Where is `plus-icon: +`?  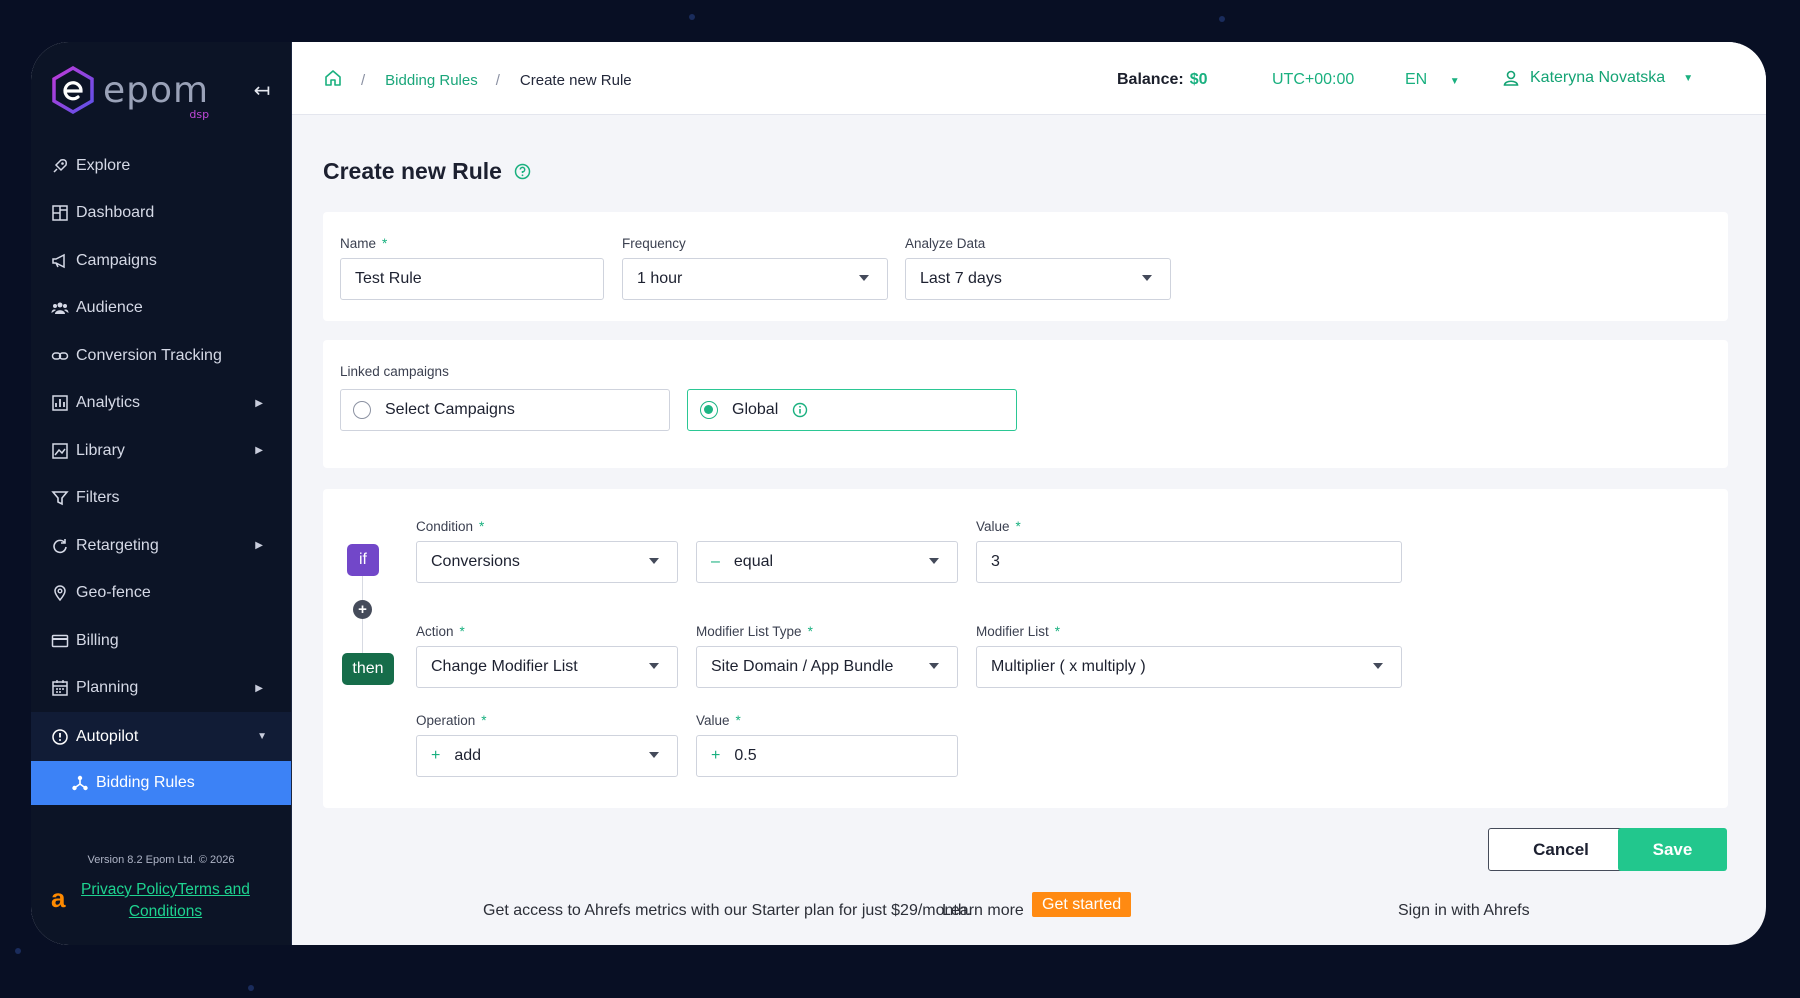 plus-icon: + is located at coordinates (716, 755).